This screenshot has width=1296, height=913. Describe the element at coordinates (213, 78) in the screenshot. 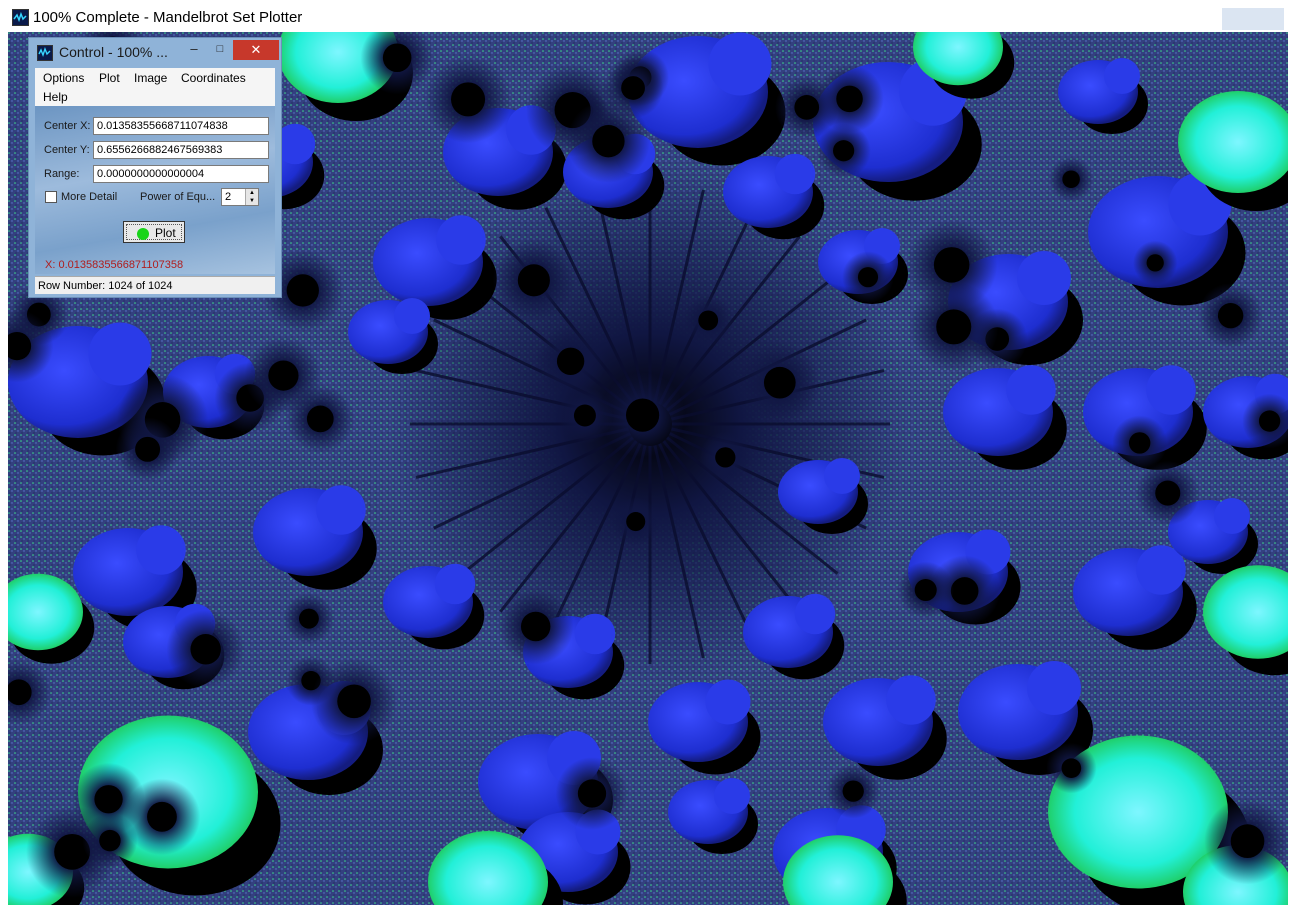

I see `menu-coordinates: Coordinates` at that location.